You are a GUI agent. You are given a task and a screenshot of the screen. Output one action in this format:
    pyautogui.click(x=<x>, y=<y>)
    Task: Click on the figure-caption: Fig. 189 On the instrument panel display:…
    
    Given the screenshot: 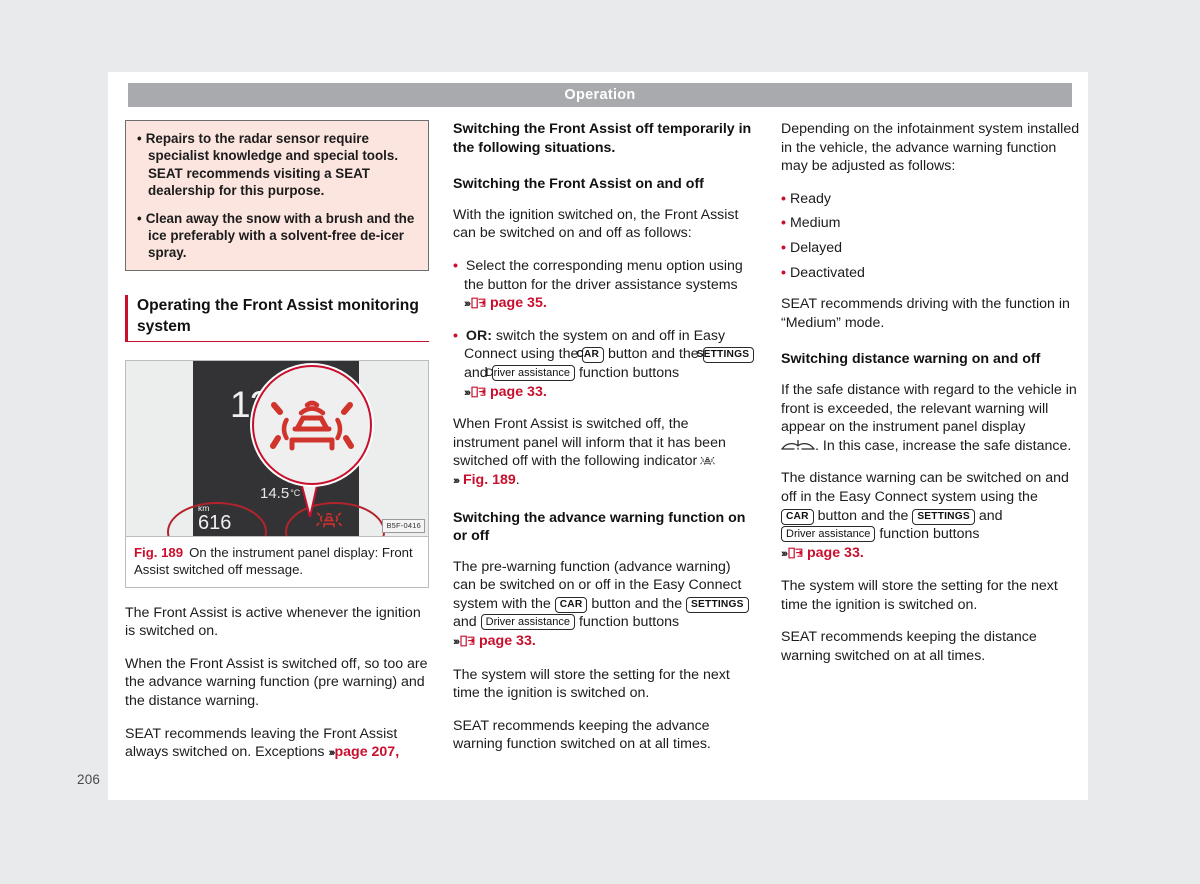 What is the action you would take?
    pyautogui.click(x=277, y=561)
    